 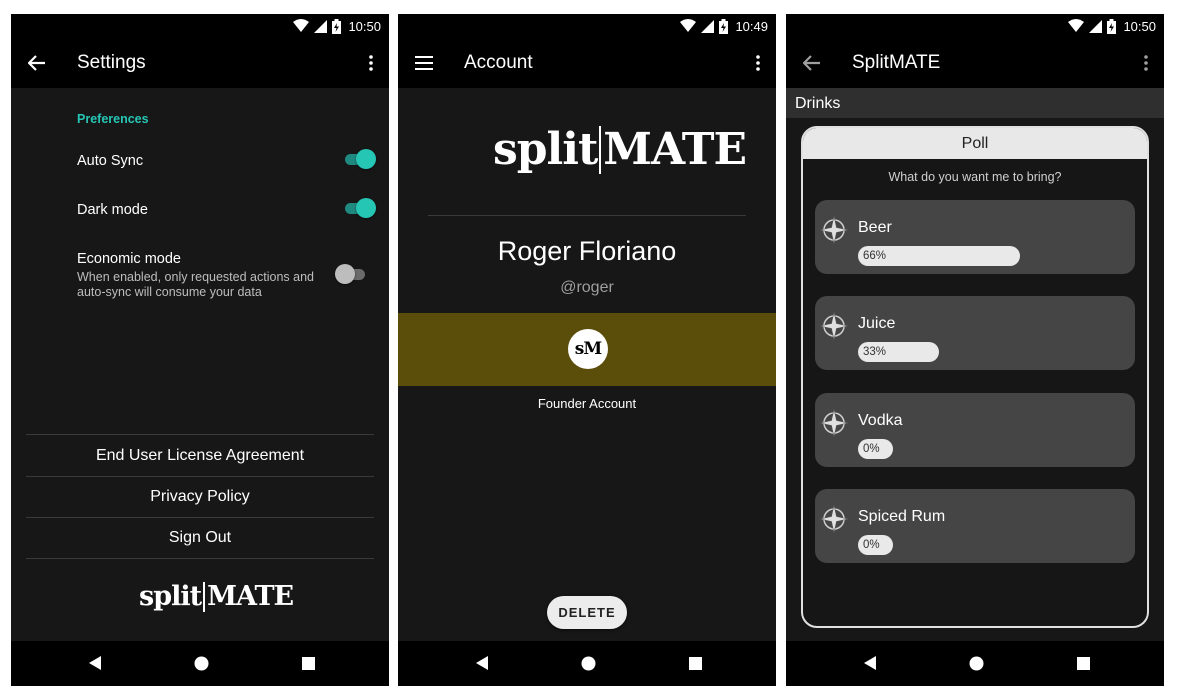 I want to click on page-title: Settings, so click(x=111, y=62).